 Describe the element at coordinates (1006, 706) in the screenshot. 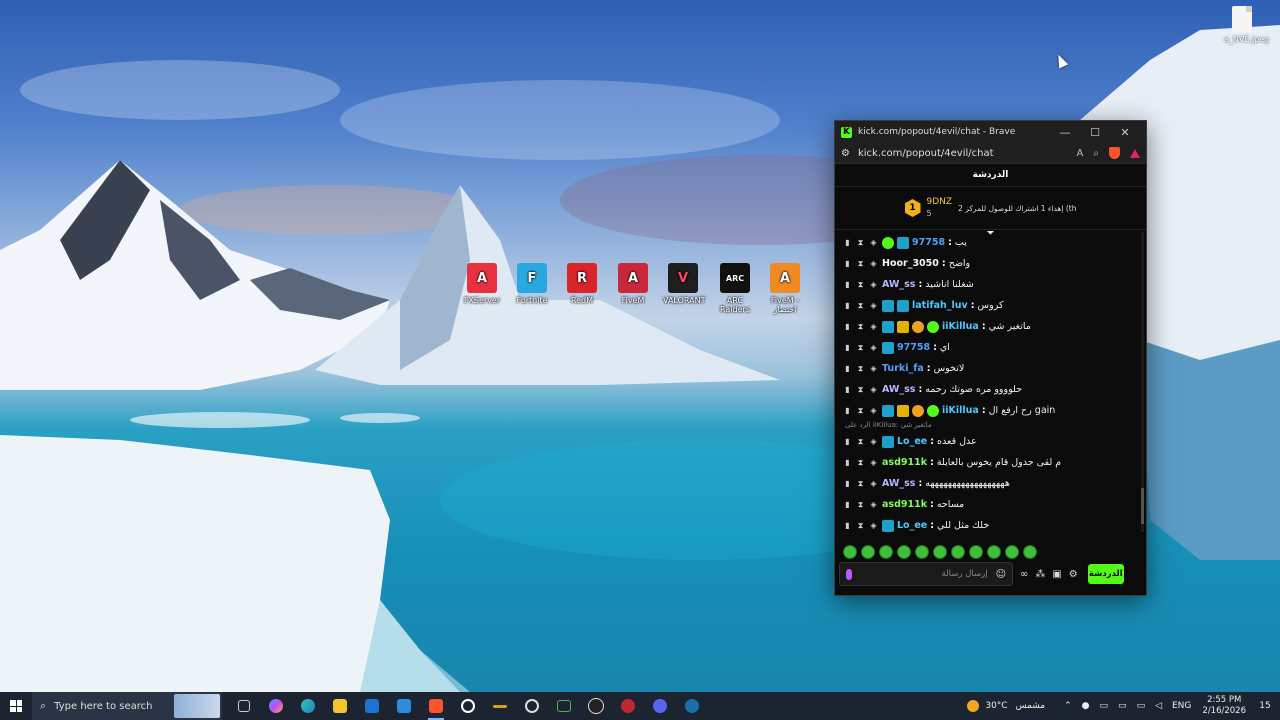

I see `weather-widget: 30°C مشمس` at that location.